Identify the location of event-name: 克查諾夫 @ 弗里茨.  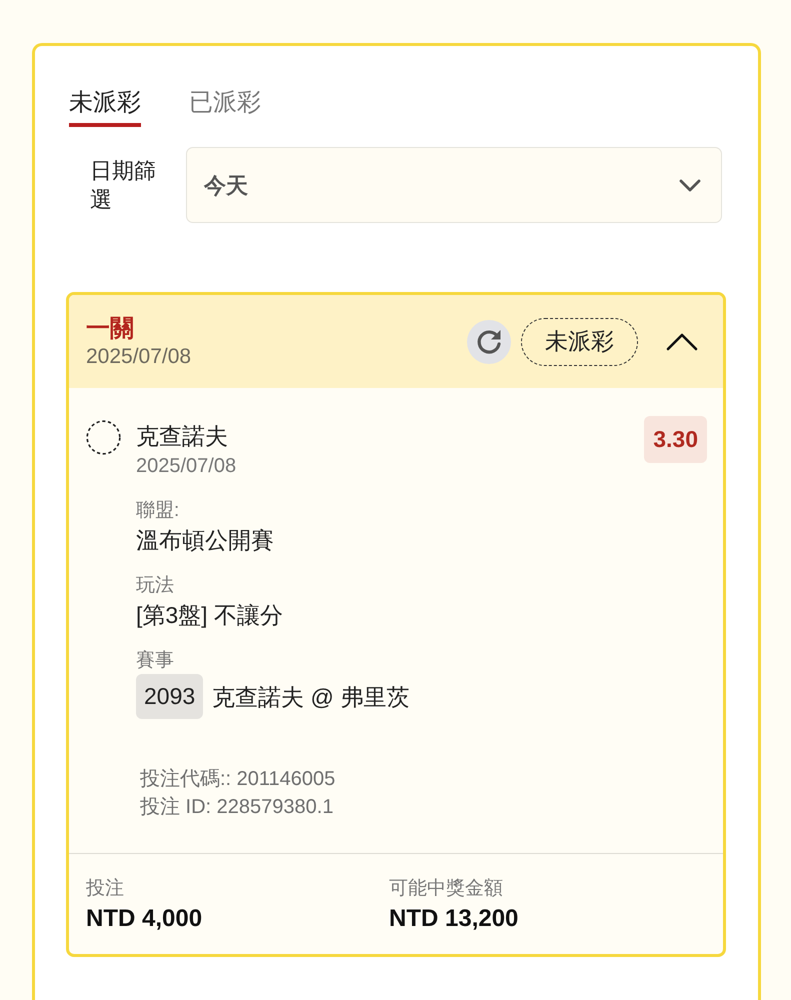
(311, 697).